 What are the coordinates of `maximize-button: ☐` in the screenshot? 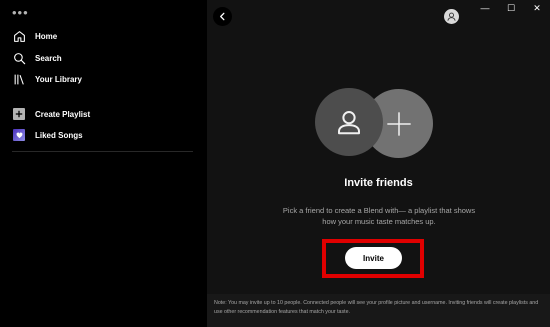 It's located at (511, 8).